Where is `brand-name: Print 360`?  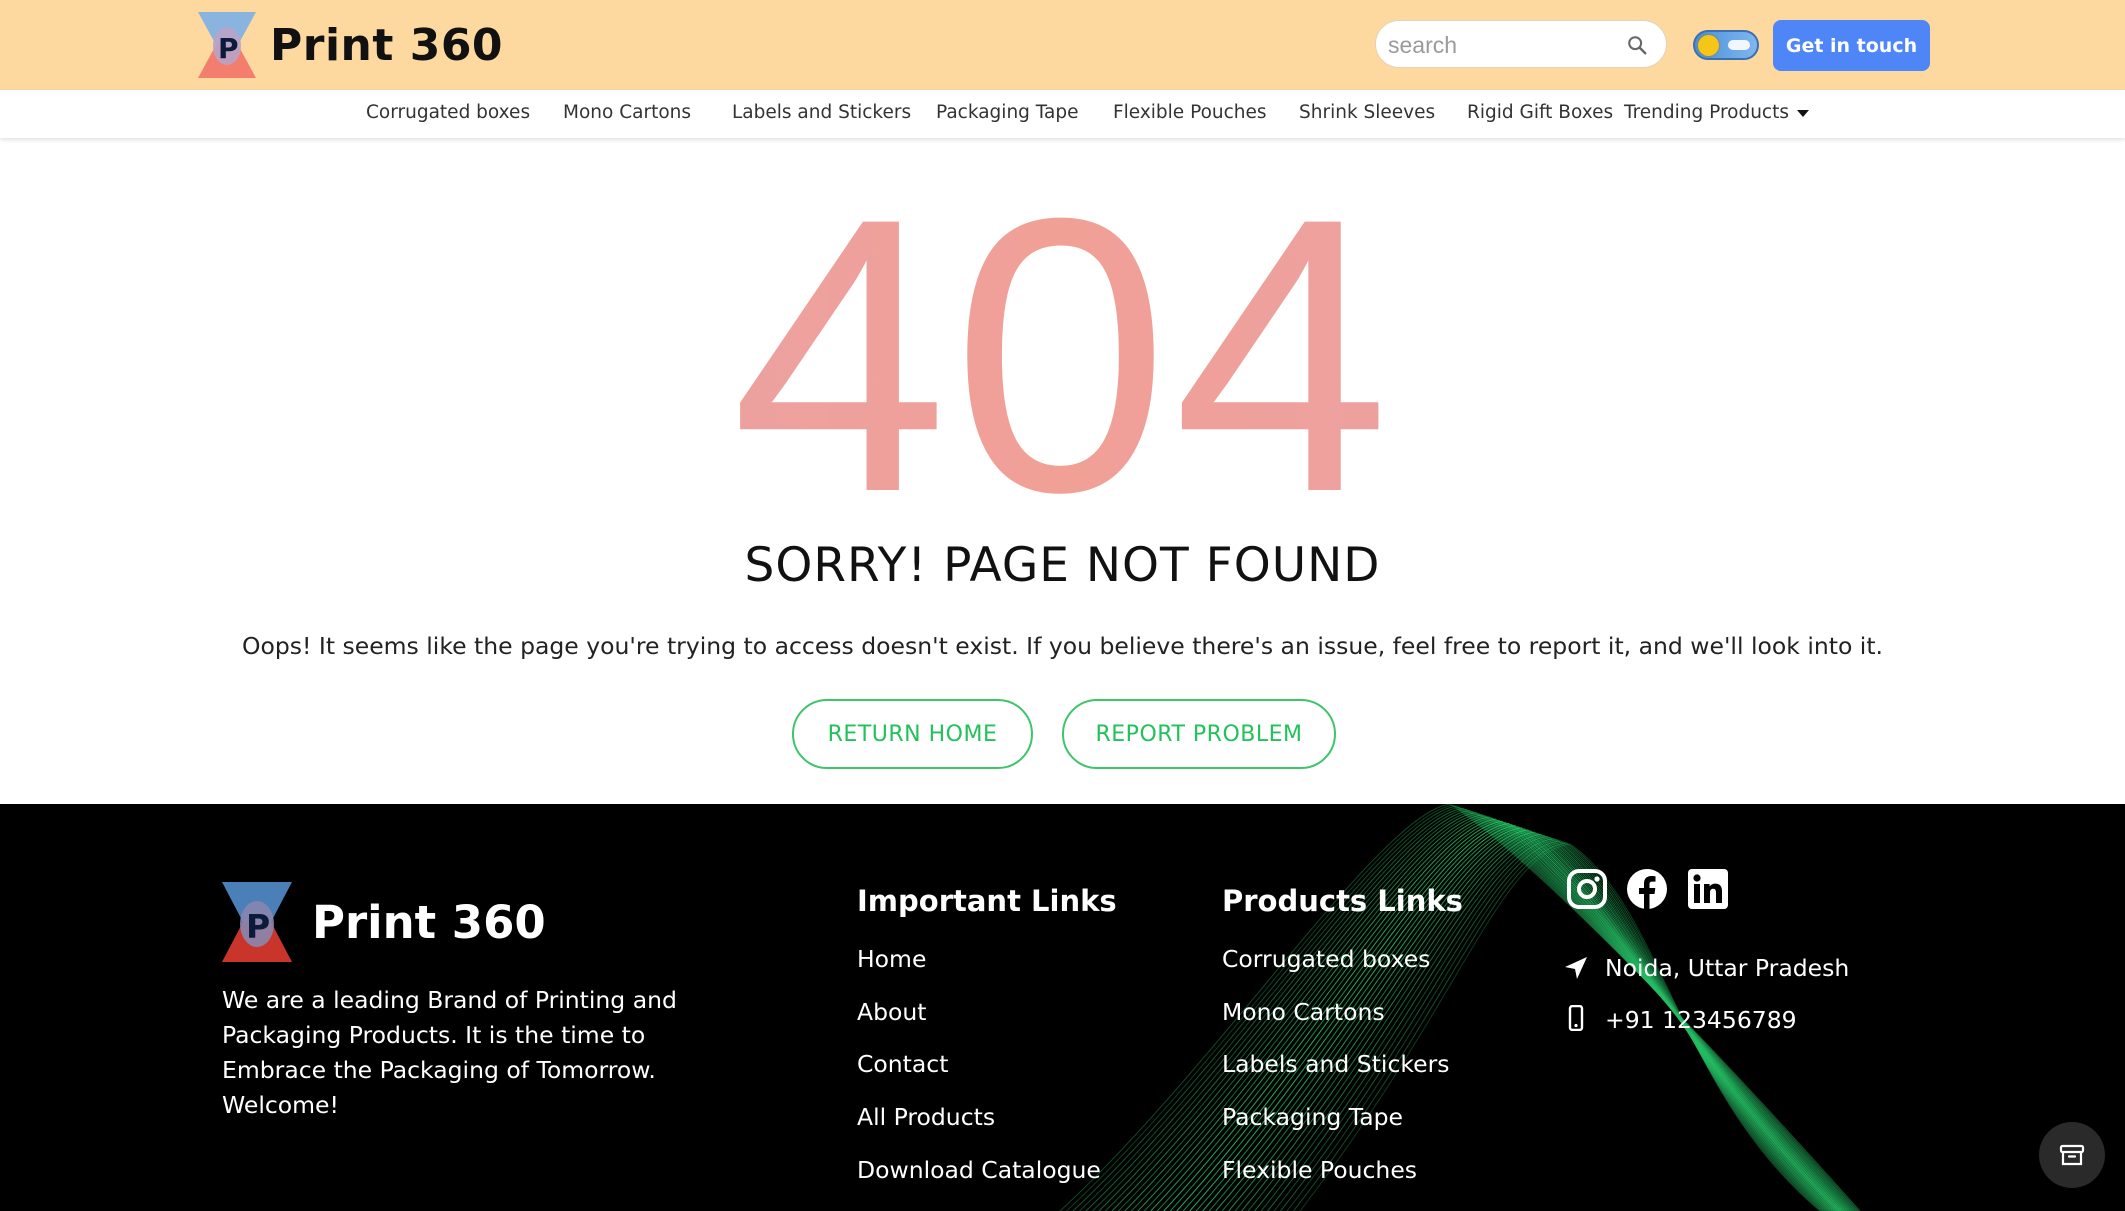
brand-name: Print 360 is located at coordinates (387, 45).